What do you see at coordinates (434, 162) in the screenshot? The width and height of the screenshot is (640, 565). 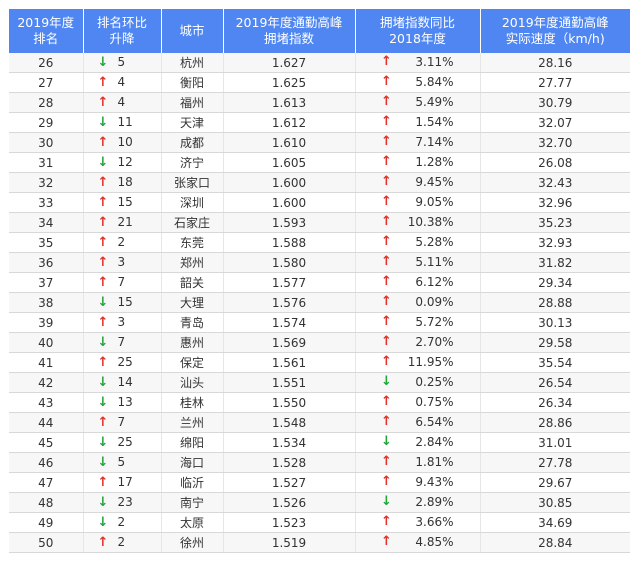 I see `yoy-value: 1.28%` at bounding box center [434, 162].